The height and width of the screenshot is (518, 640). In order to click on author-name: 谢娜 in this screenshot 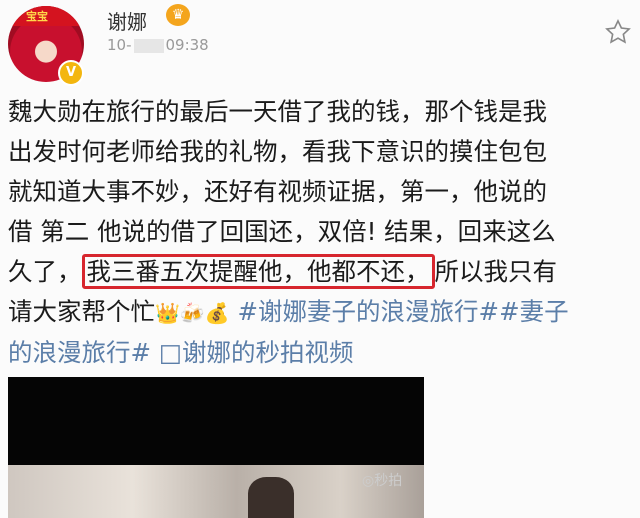, I will do `click(127, 20)`.